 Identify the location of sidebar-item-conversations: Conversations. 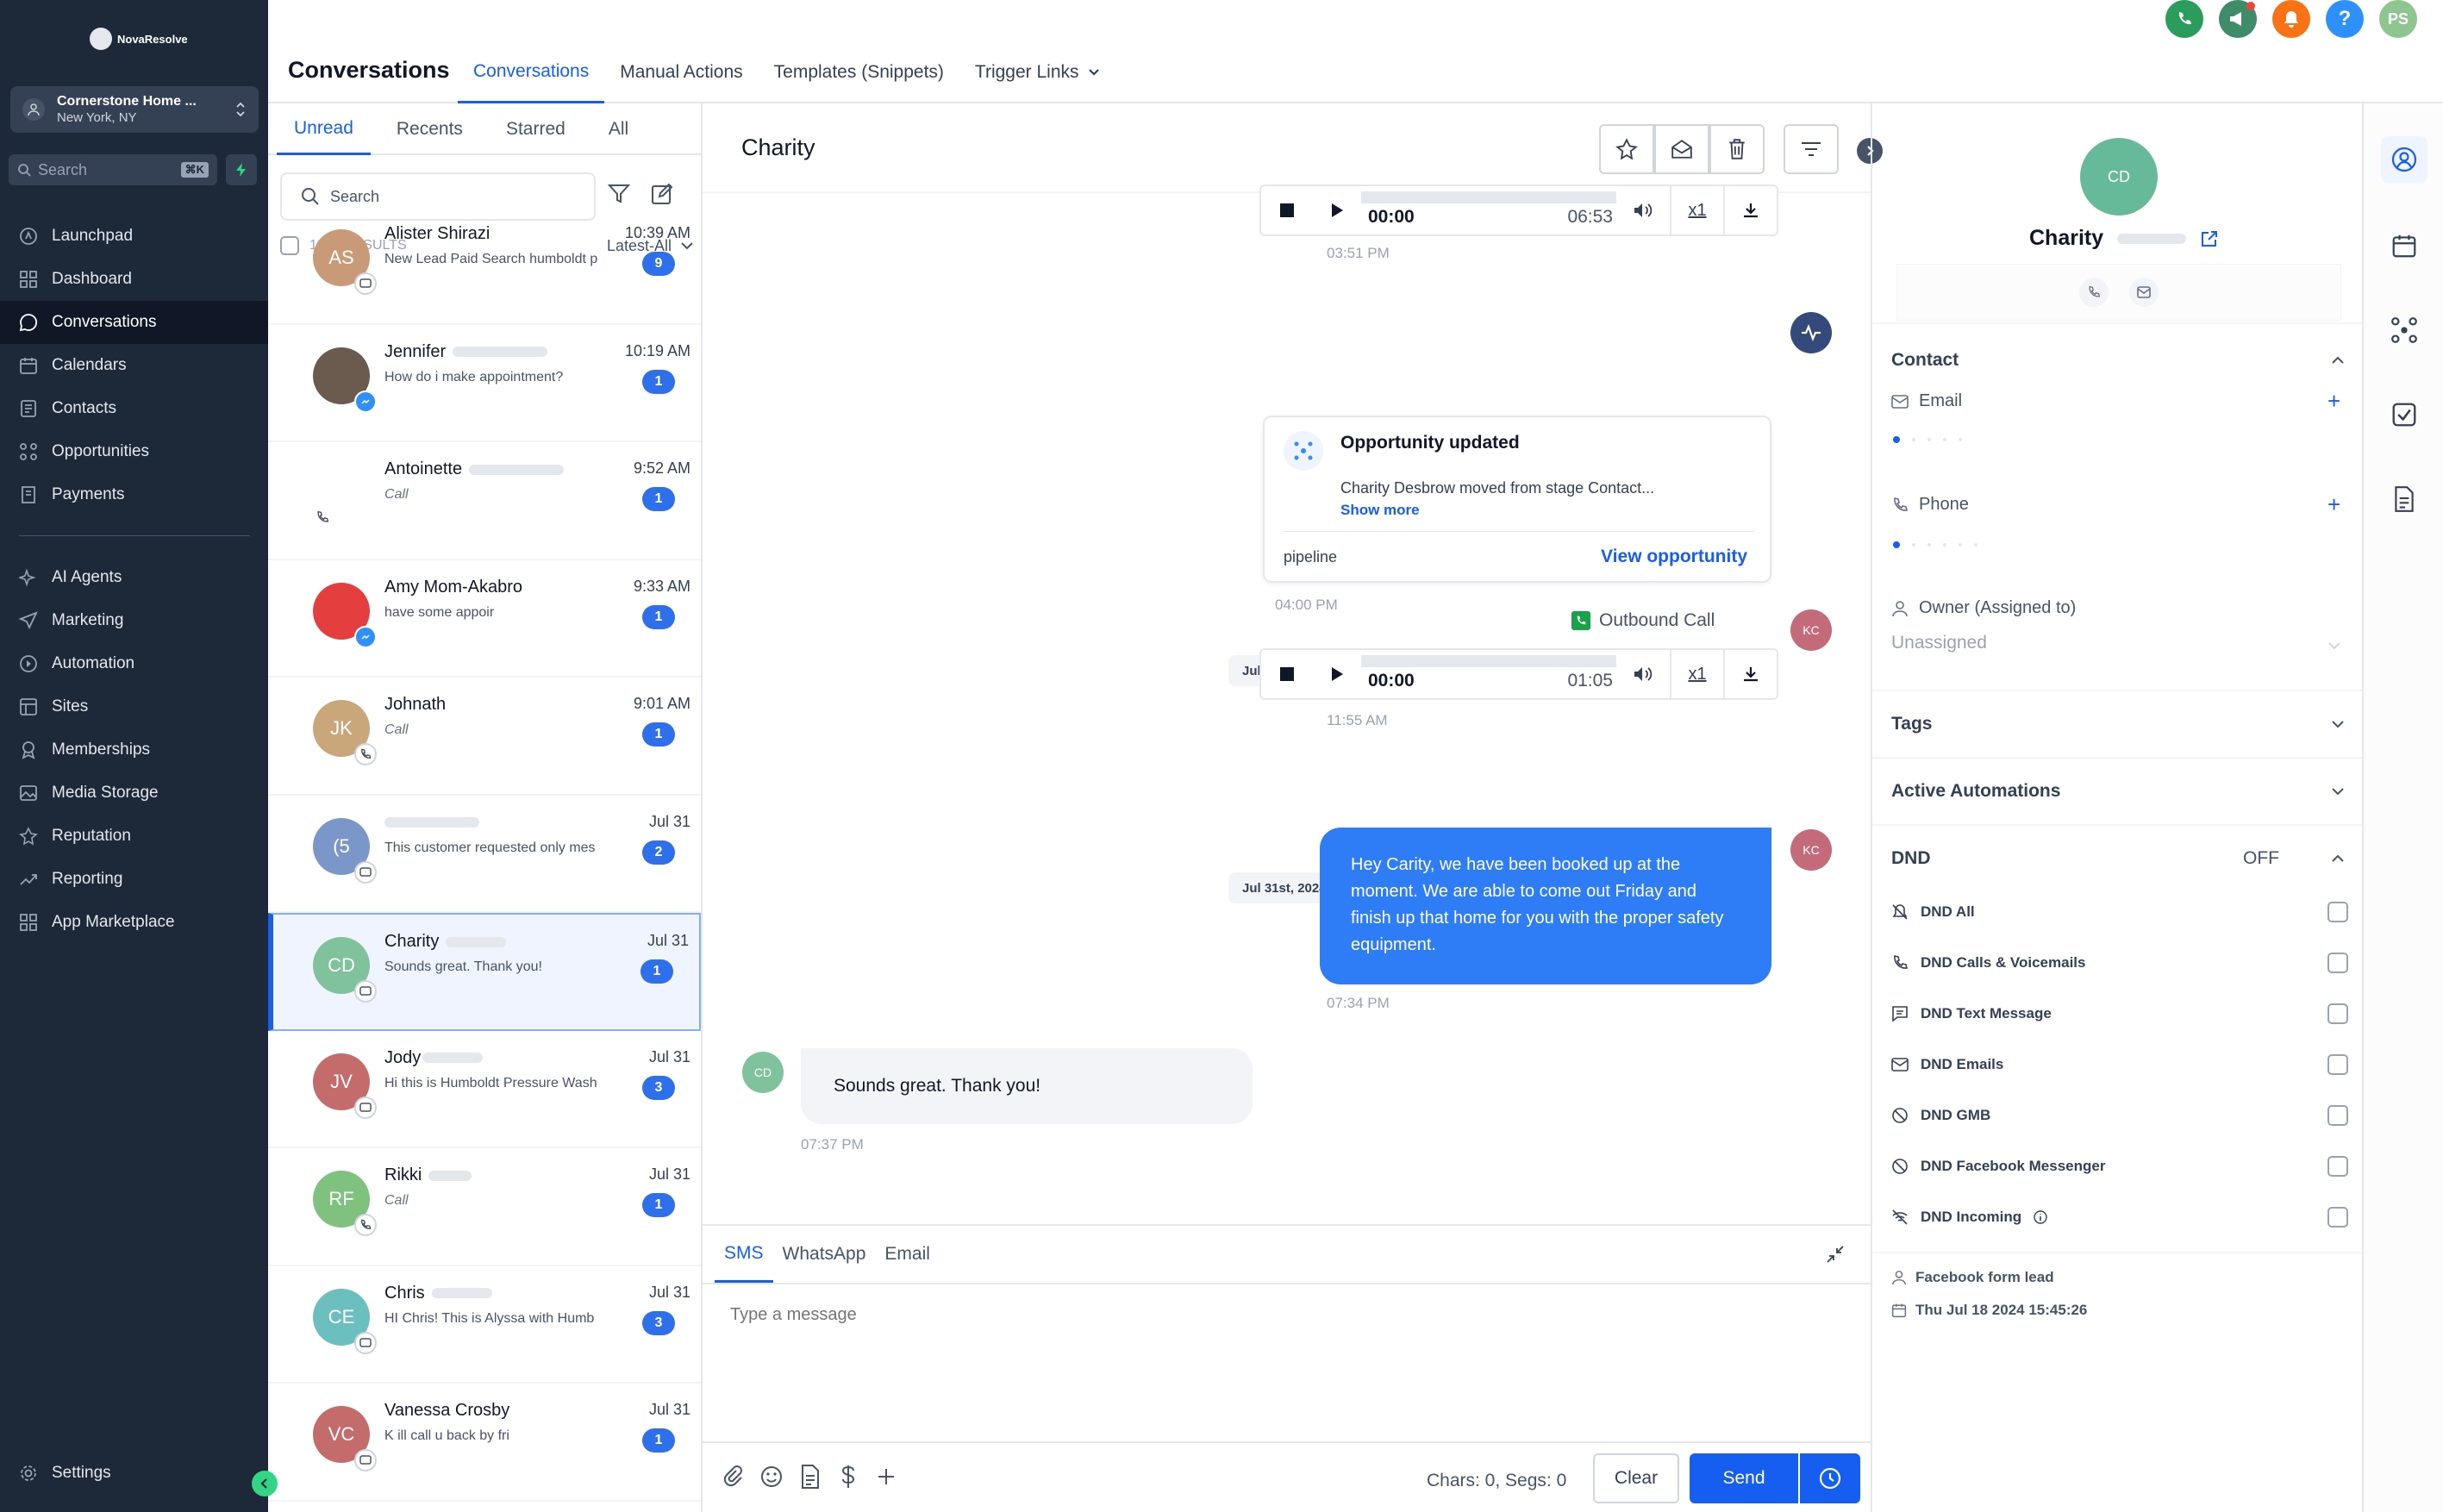
(134, 322).